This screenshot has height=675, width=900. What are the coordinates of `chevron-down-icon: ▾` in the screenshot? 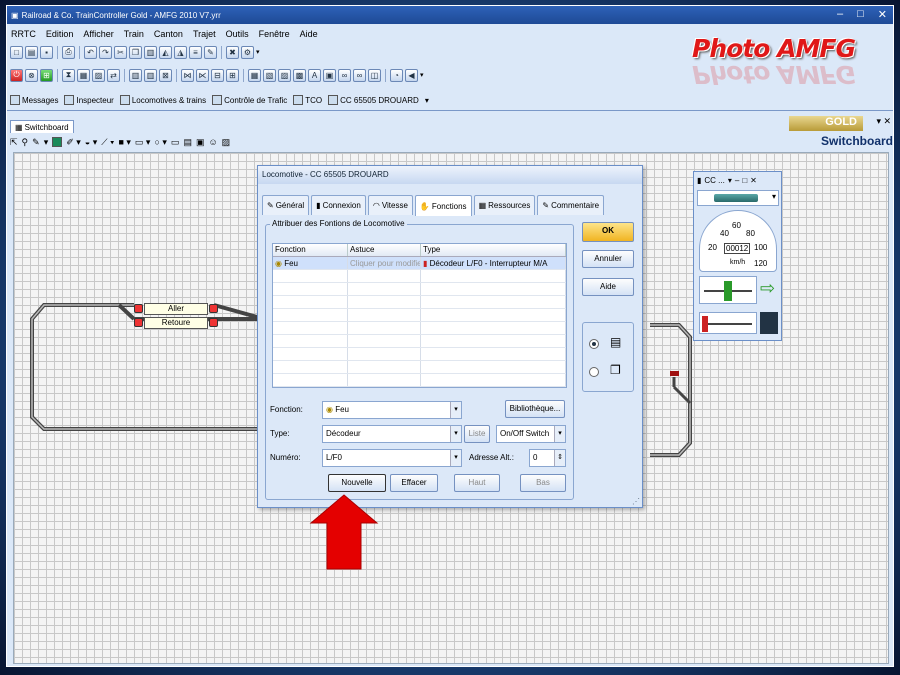 It's located at (455, 410).